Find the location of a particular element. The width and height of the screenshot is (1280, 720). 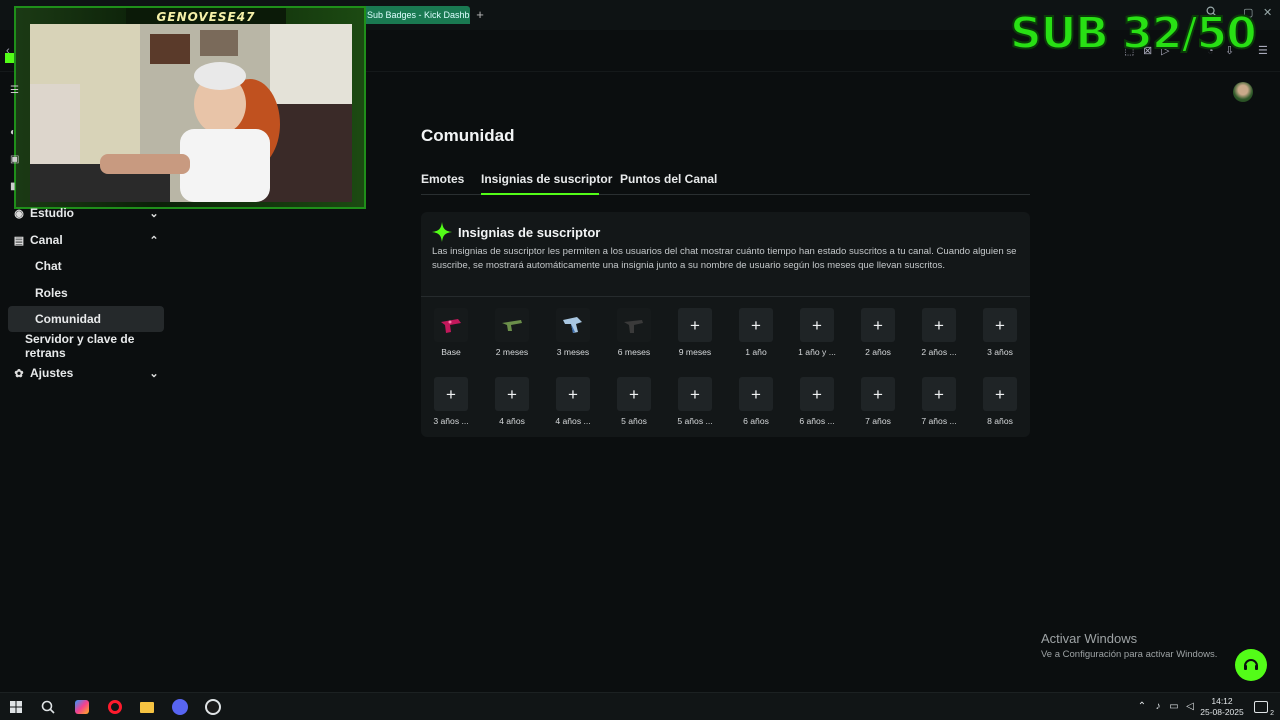

taskbar-search-icon is located at coordinates (48, 706).